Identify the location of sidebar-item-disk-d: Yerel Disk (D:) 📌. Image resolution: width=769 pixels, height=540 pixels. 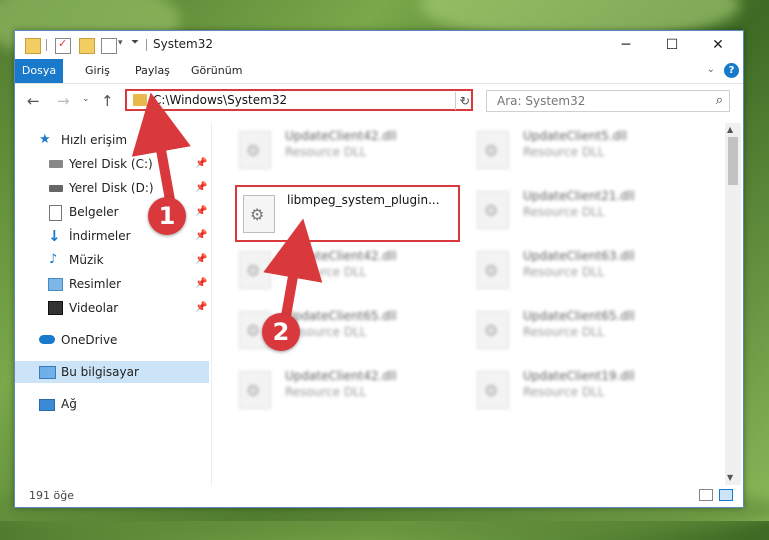
(112, 188).